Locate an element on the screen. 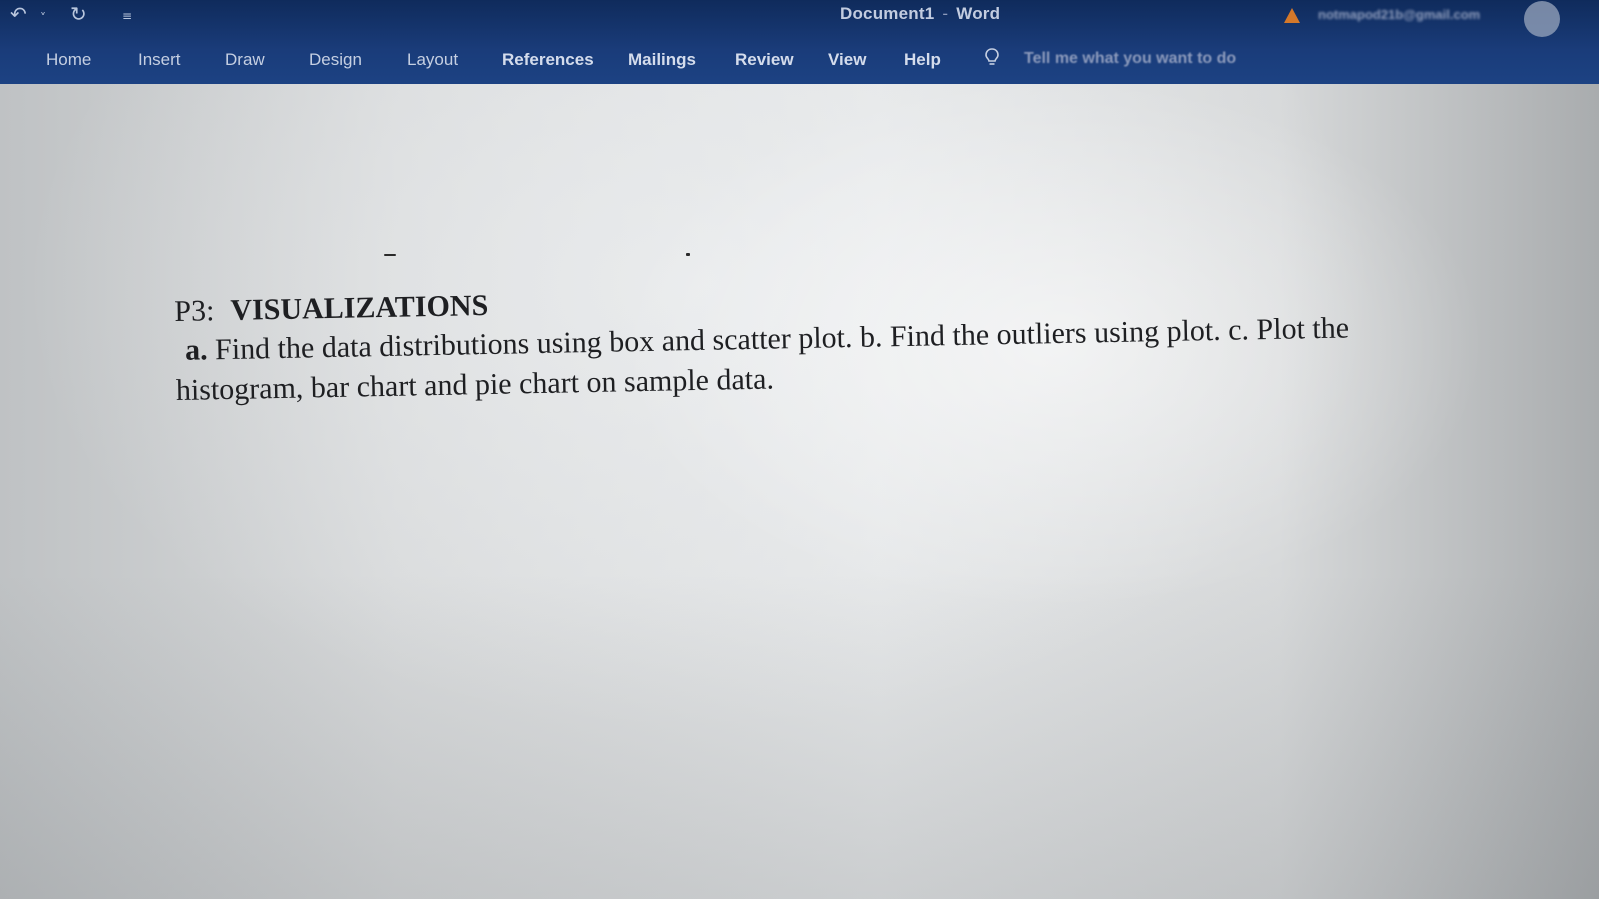 The image size is (1599, 899). avatar is located at coordinates (1542, 19).